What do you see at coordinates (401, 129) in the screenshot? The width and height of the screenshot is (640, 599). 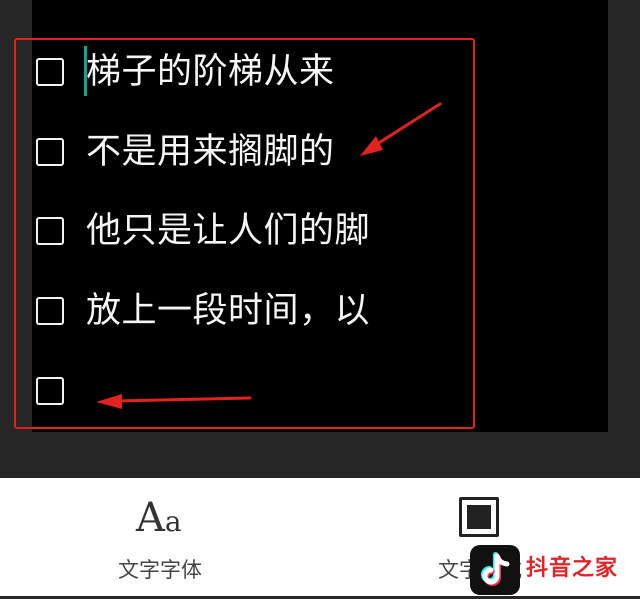 I see `annotation-arrow-upper` at bounding box center [401, 129].